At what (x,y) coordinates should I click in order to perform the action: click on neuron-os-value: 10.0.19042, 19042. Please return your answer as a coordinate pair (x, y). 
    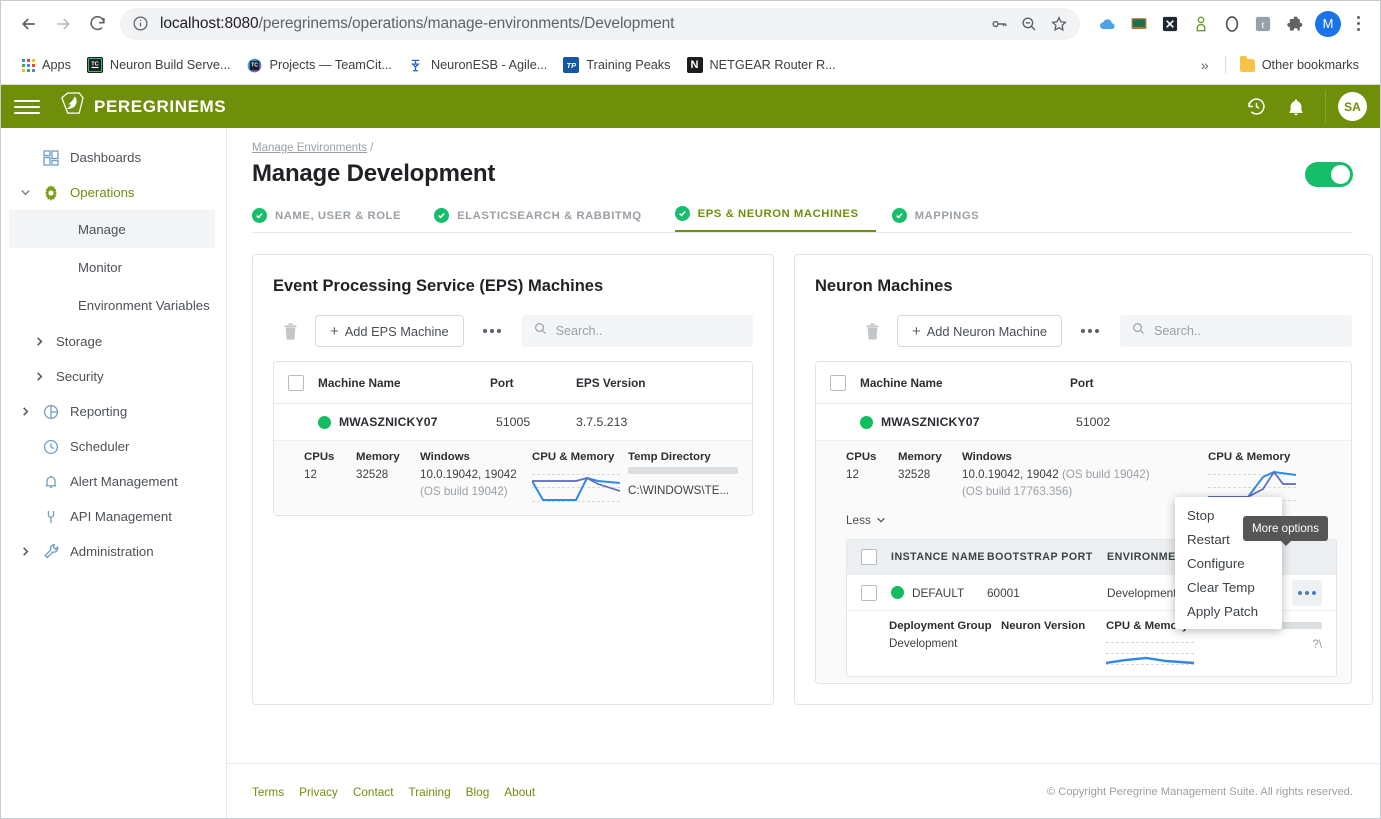
    Looking at the image, I should click on (1010, 474).